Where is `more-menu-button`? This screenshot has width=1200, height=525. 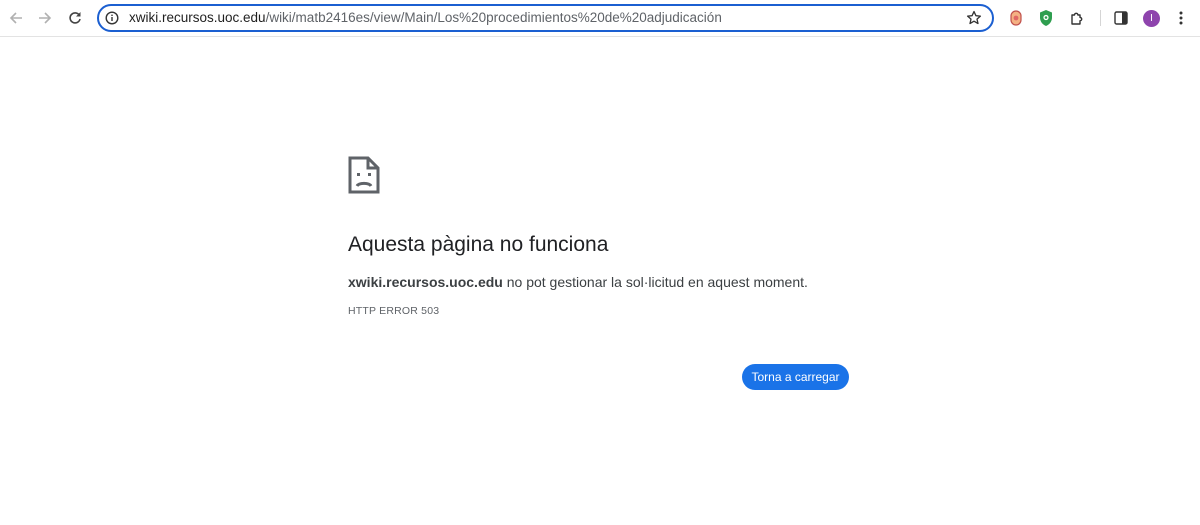 more-menu-button is located at coordinates (1181, 18).